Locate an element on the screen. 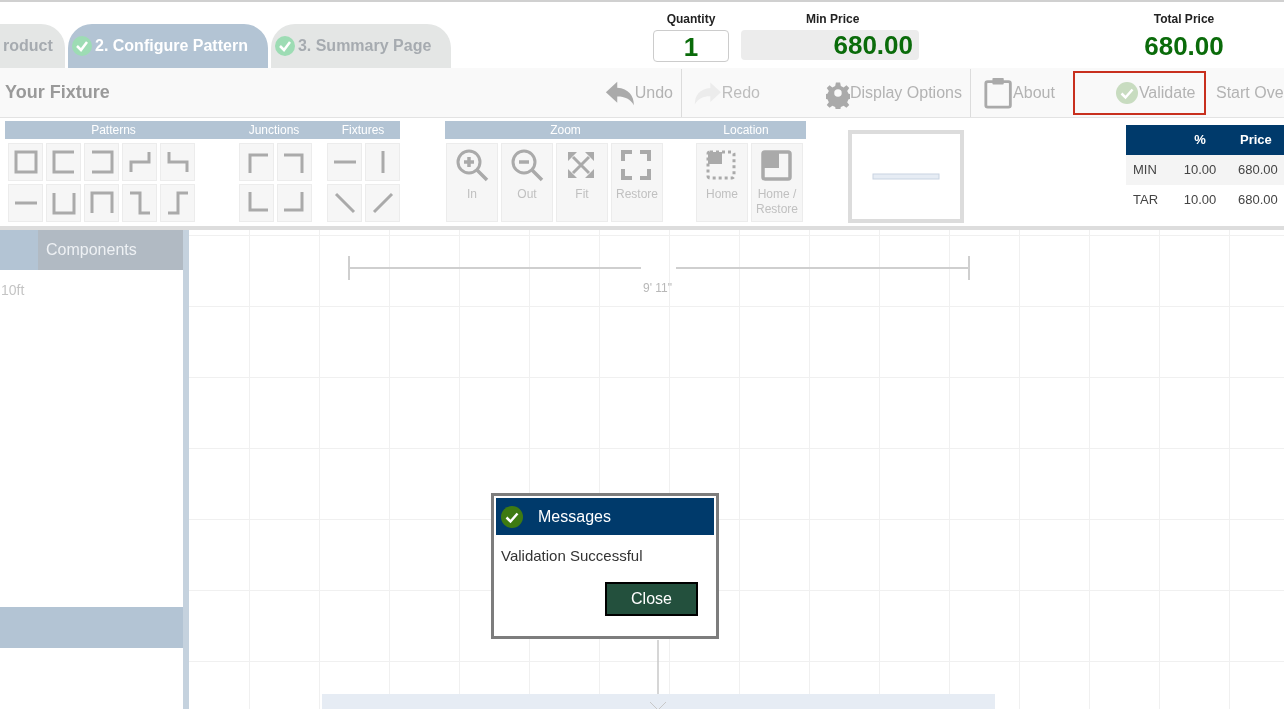  start-over-button: Start Ove is located at coordinates (1249, 92).